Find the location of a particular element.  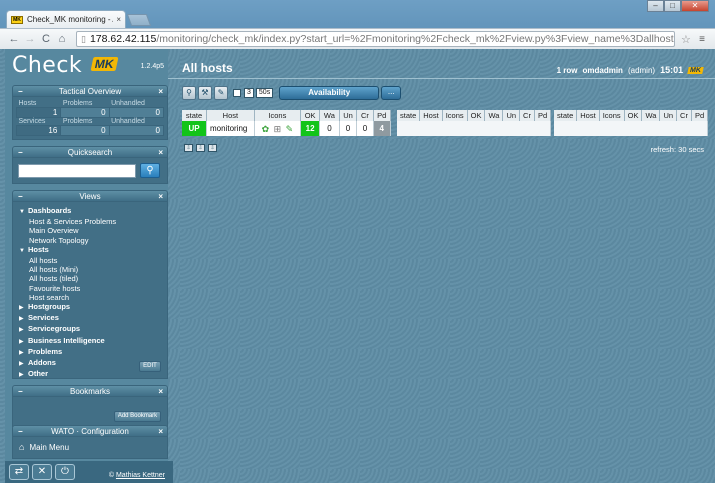

tools-icon: ✕ is located at coordinates (42, 472).